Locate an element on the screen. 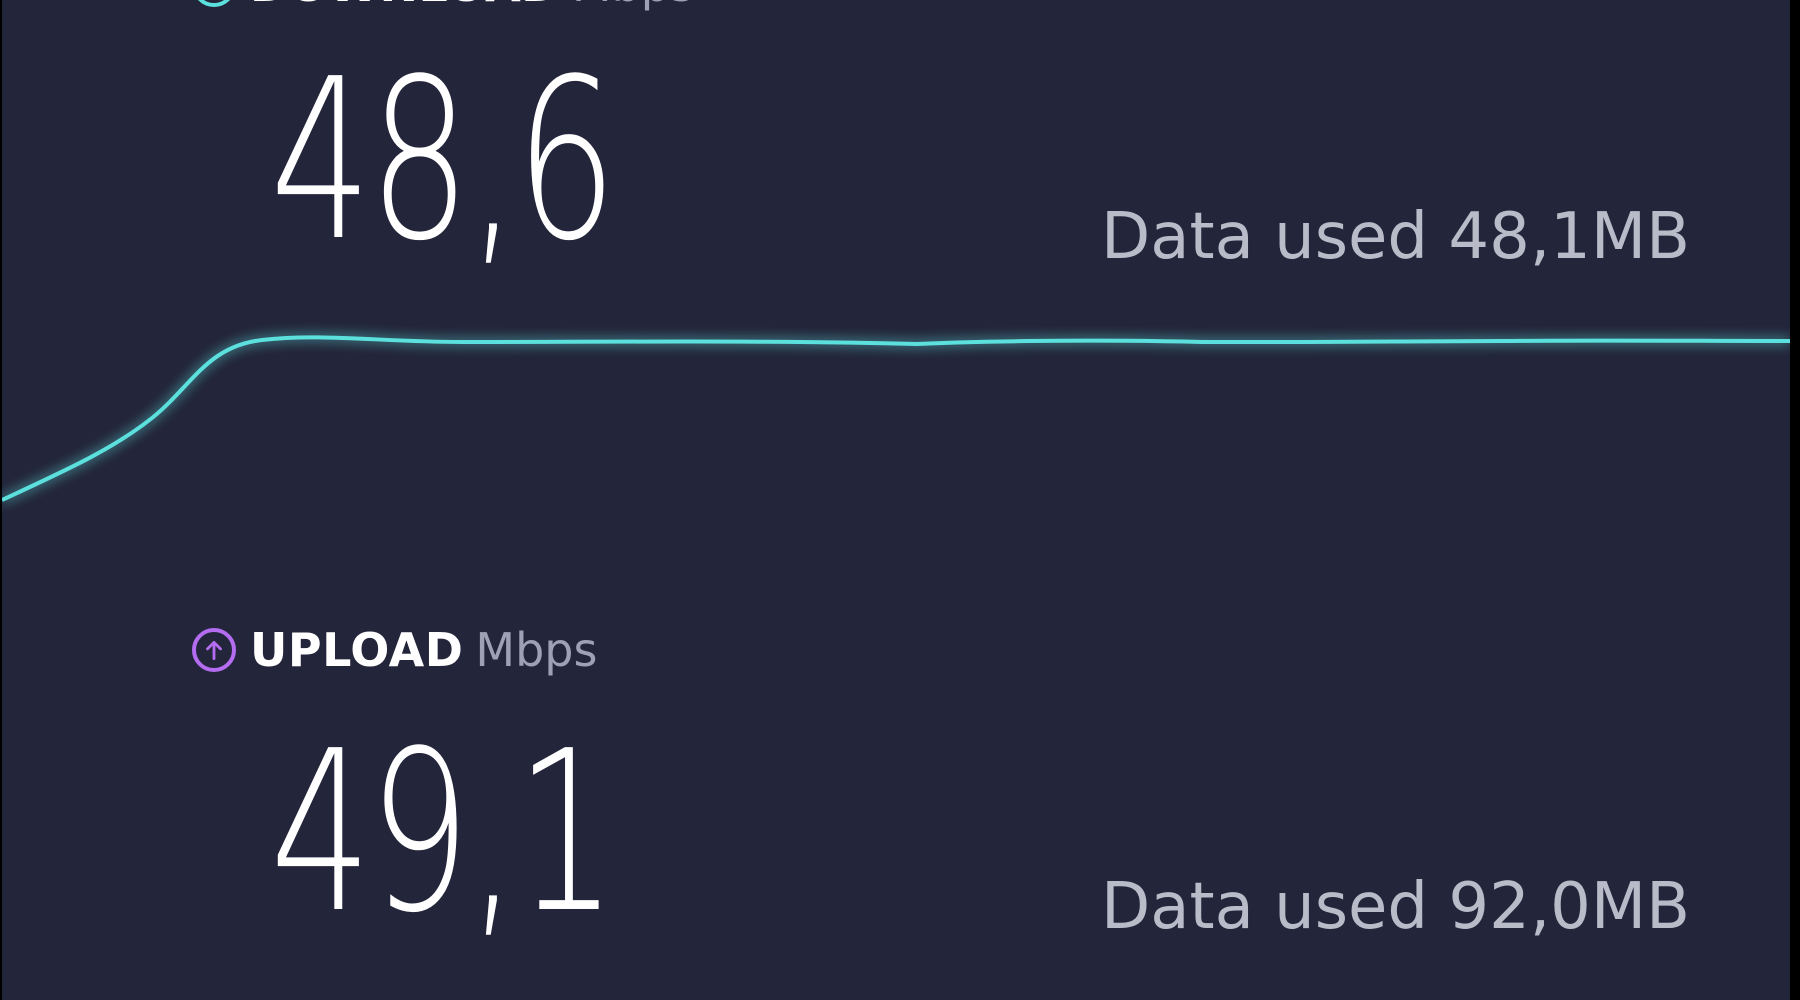 The image size is (1800, 1000). upload-label: UPLOAD is located at coordinates (357, 650).